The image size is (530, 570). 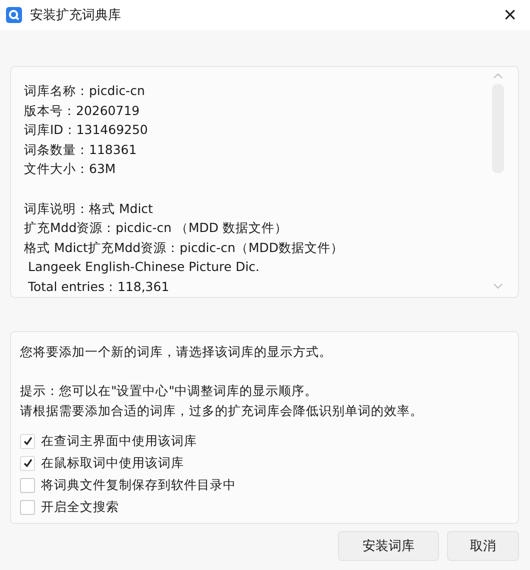 I want to click on info-line: 词库名称：picdic-cn, so click(x=85, y=91).